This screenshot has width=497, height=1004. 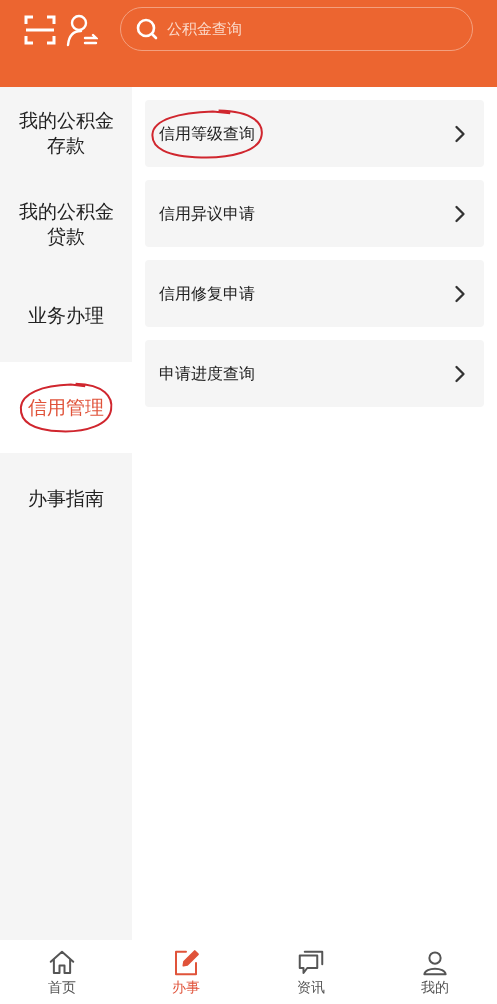 What do you see at coordinates (186, 972) in the screenshot?
I see `tab-bar-item: 办事` at bounding box center [186, 972].